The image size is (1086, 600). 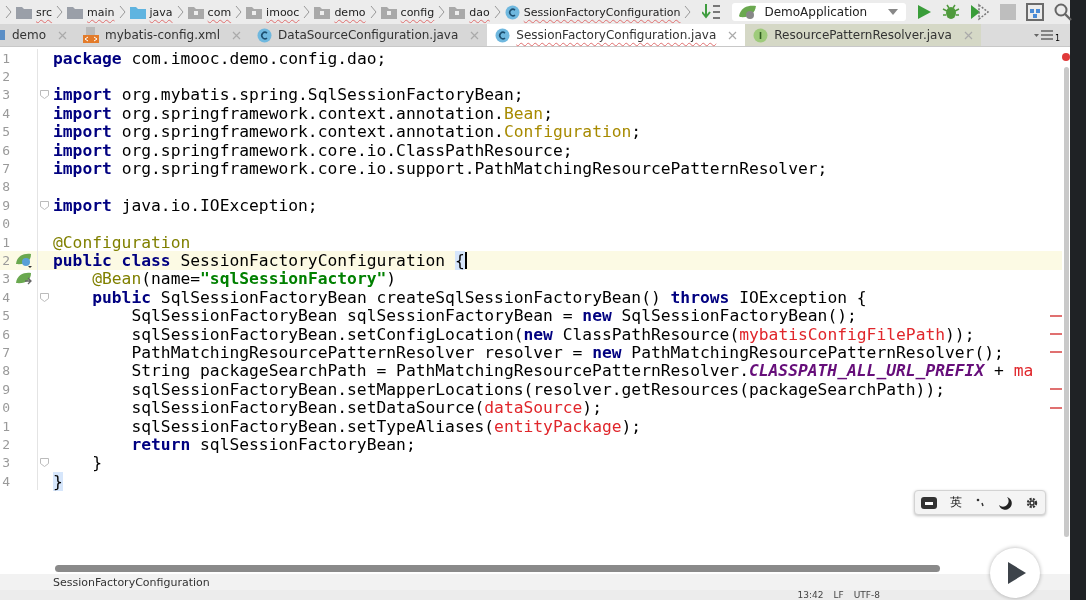 What do you see at coordinates (537, 389) in the screenshot?
I see `code-line: sqlSessionFactoryBean.setMapperLocations(resolver.getResources(packageSearchPath));` at bounding box center [537, 389].